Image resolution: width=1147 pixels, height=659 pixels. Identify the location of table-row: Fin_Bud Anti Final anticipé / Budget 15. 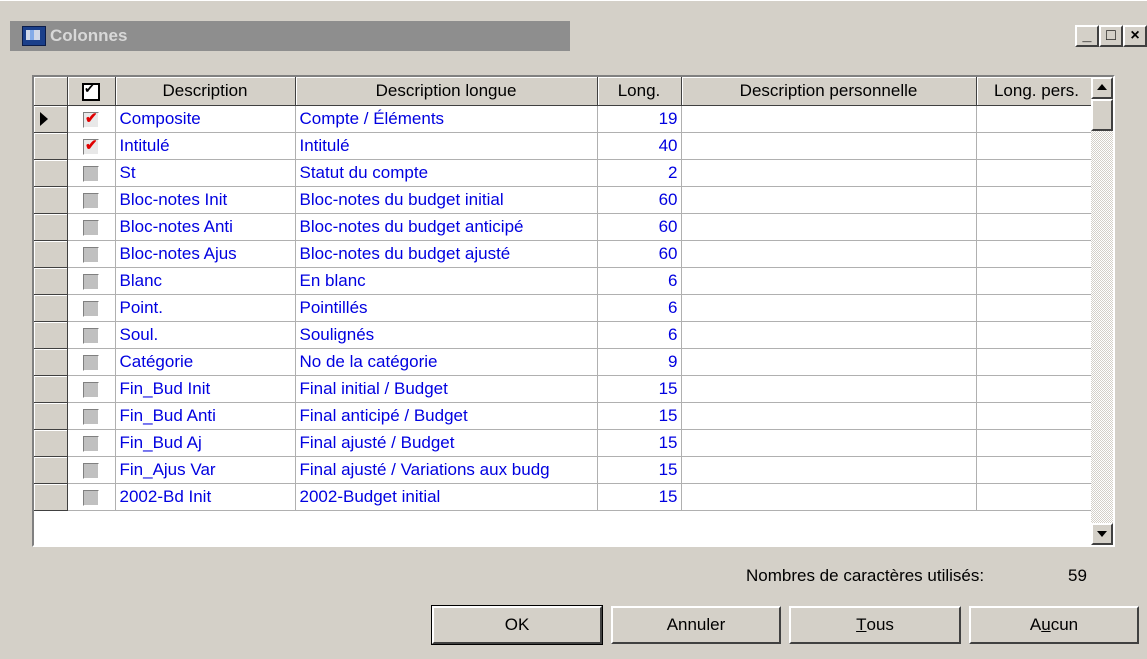
(566, 416).